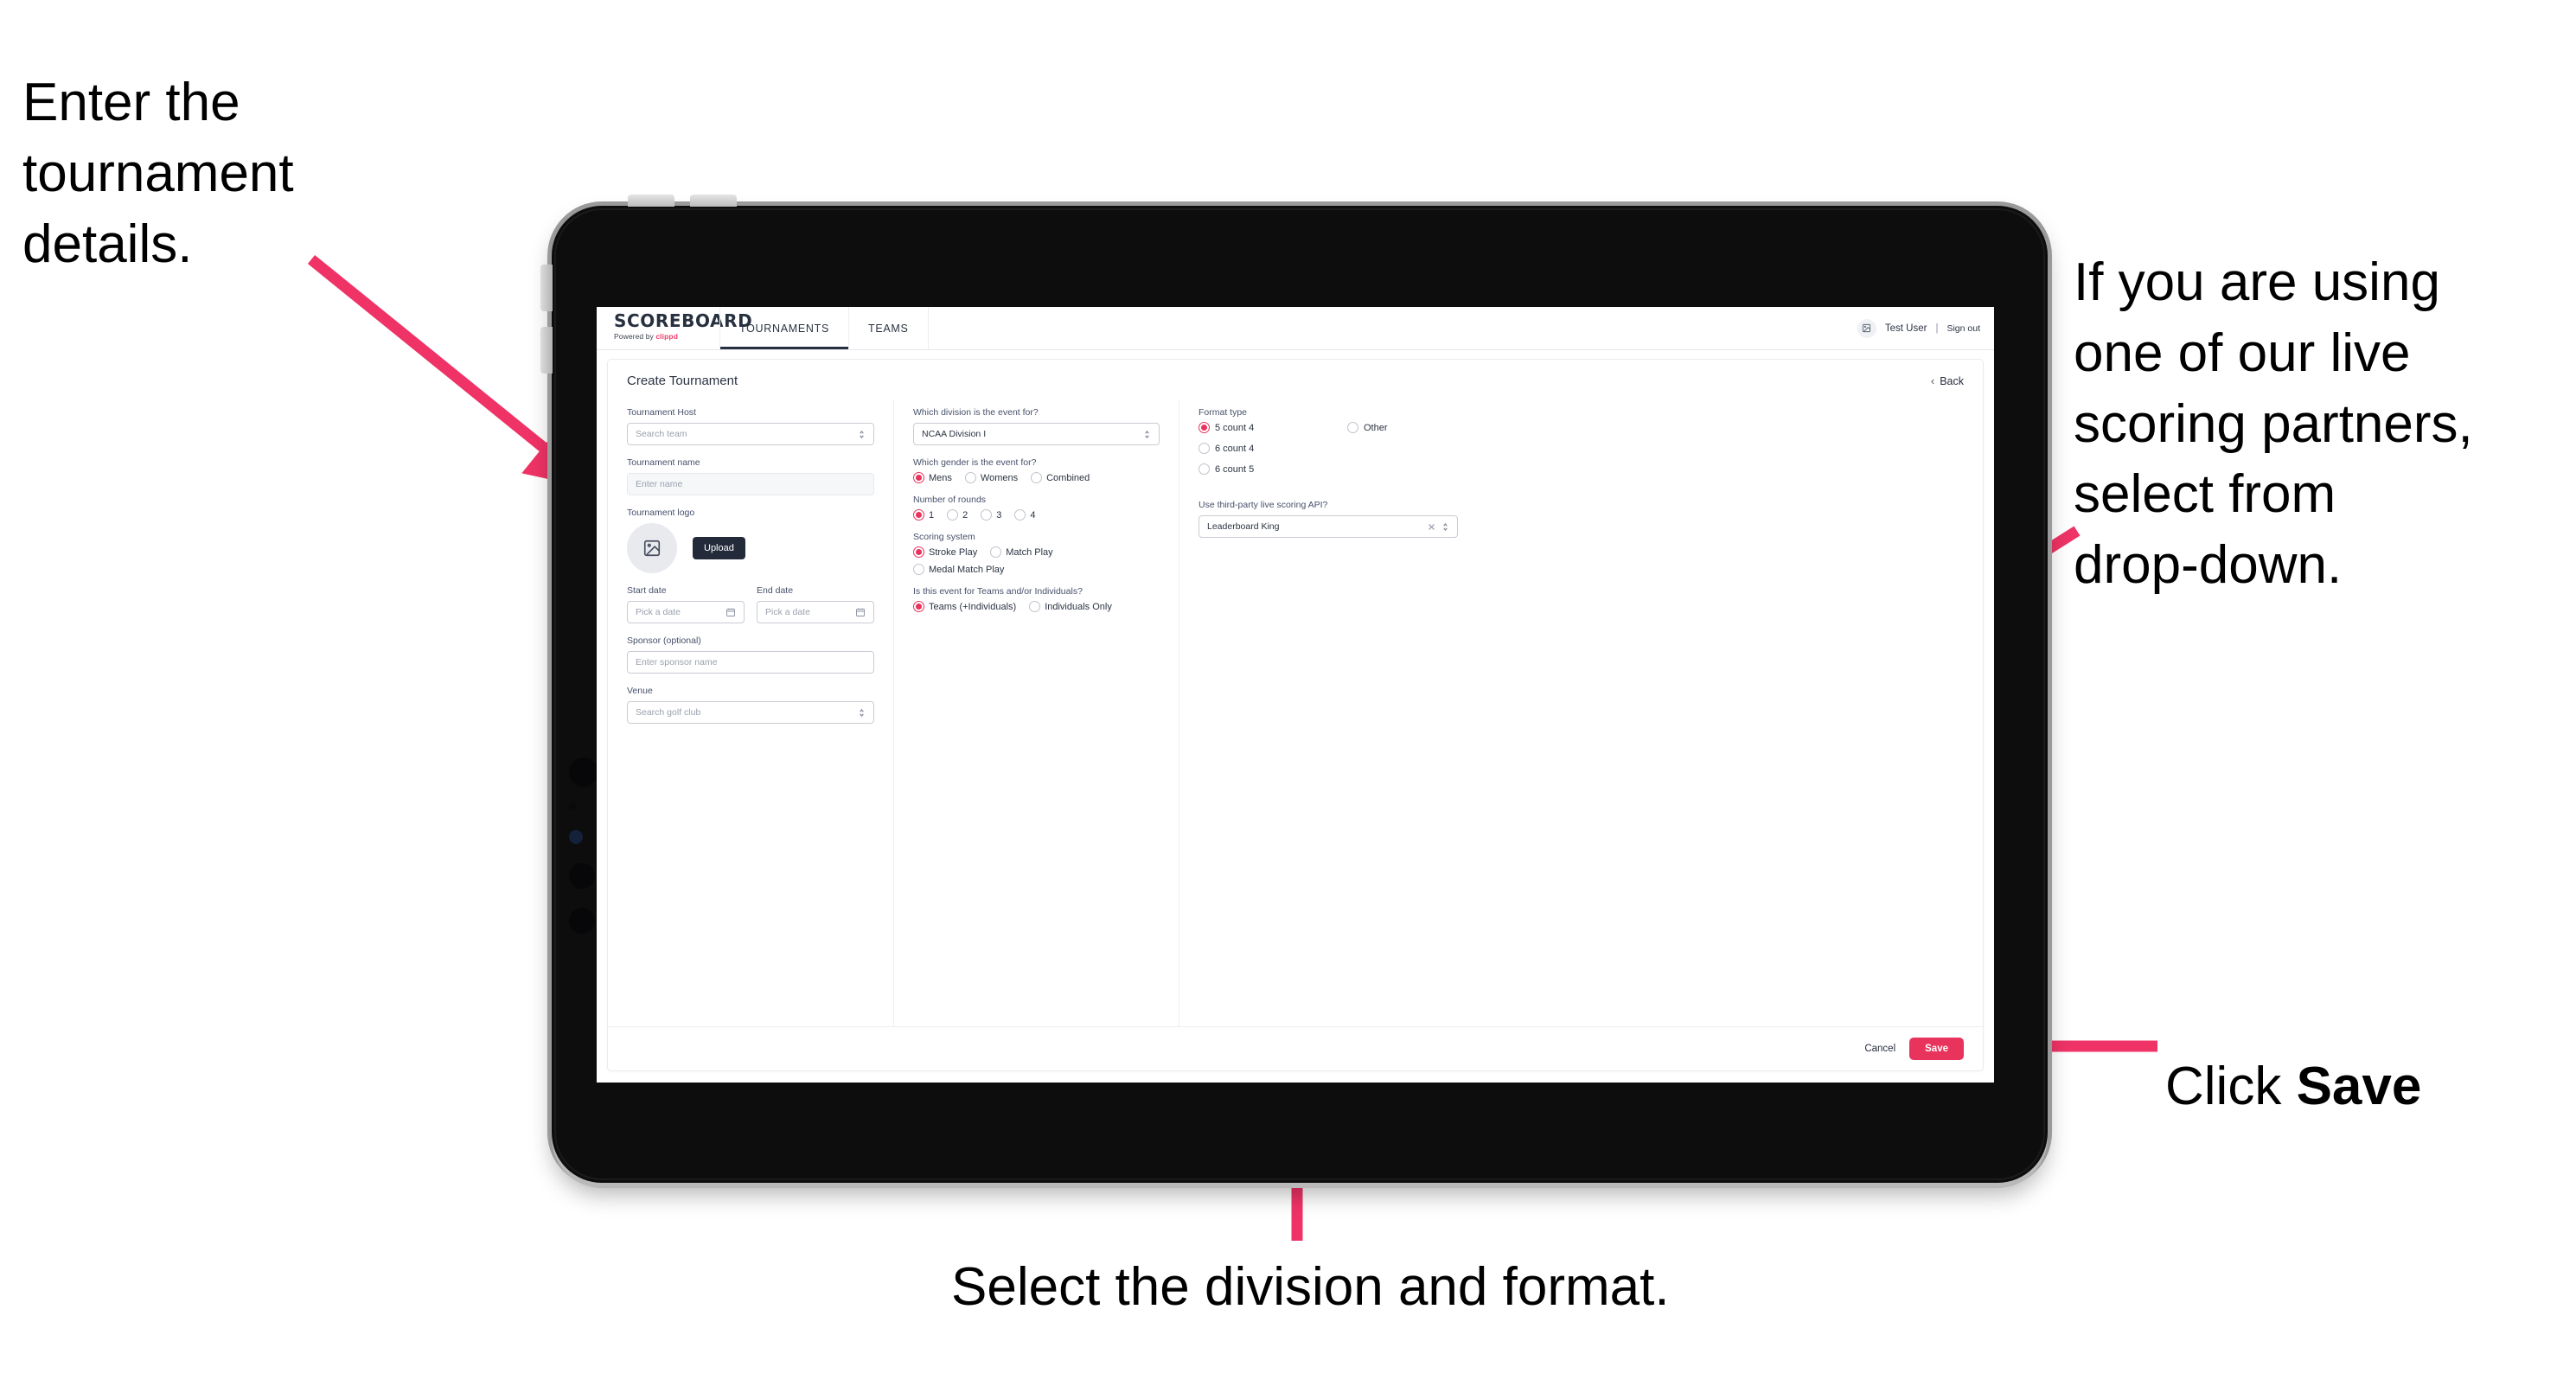 The height and width of the screenshot is (1386, 2576). Describe the element at coordinates (975, 462) in the screenshot. I see `gender-label: Which gender is the event for?` at that location.